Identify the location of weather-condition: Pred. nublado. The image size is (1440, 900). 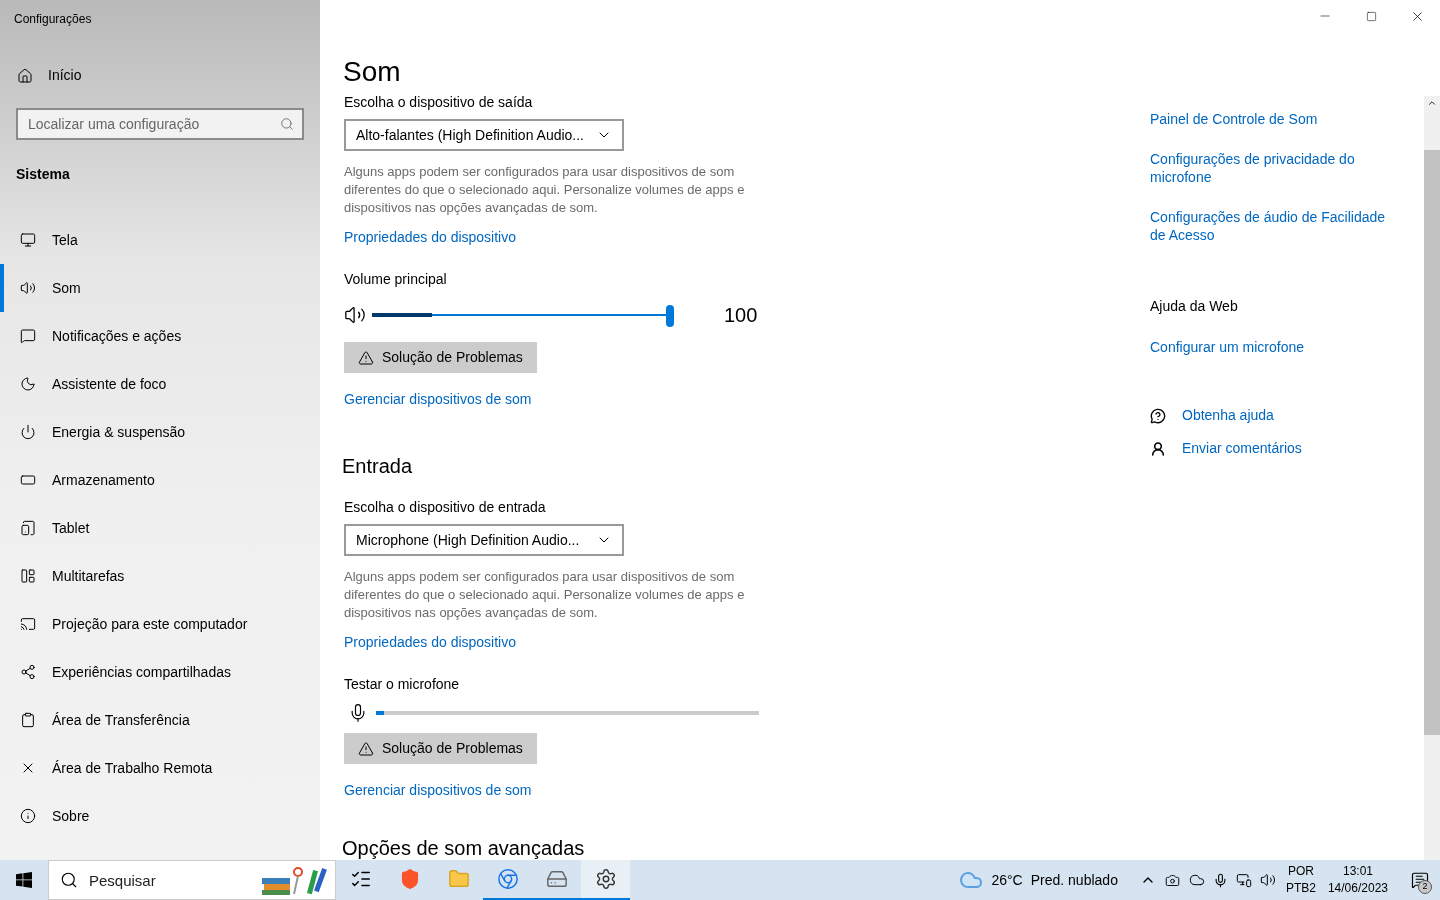
(1074, 880).